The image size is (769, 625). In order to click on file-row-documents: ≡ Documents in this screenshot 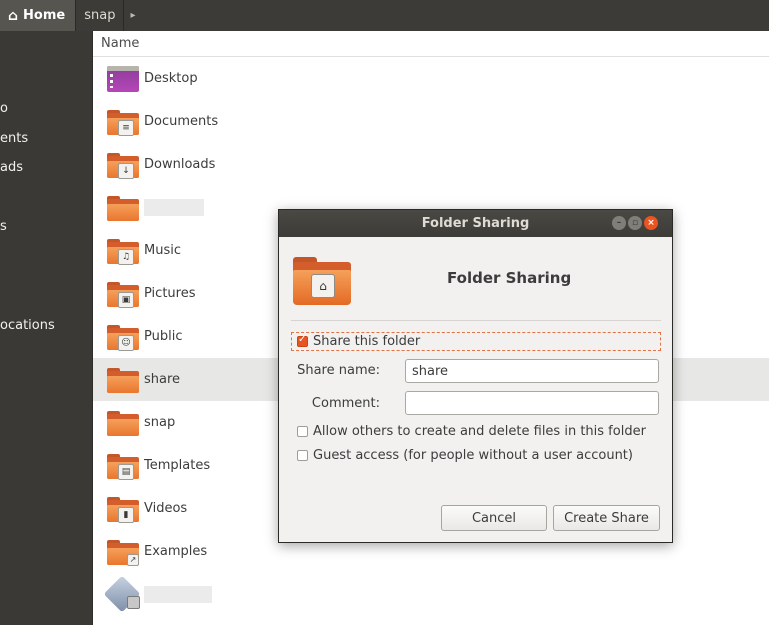, I will do `click(431, 121)`.